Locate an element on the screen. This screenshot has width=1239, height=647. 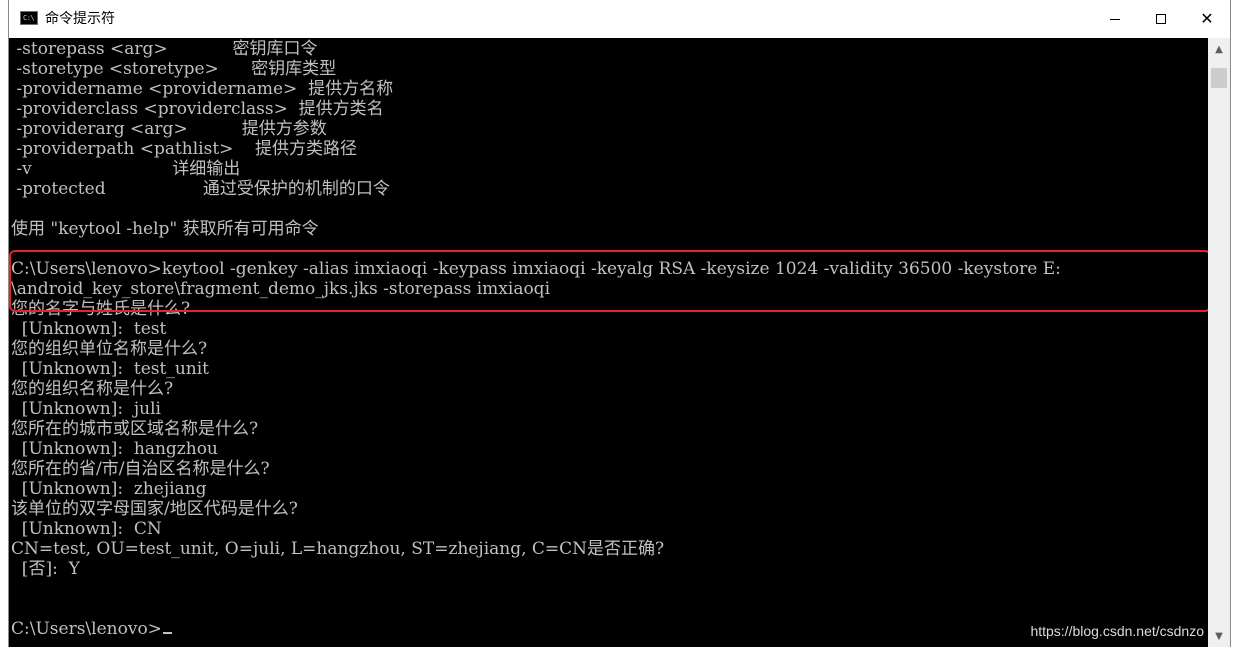
console-line: [Unknown]: juli is located at coordinates (86, 409).